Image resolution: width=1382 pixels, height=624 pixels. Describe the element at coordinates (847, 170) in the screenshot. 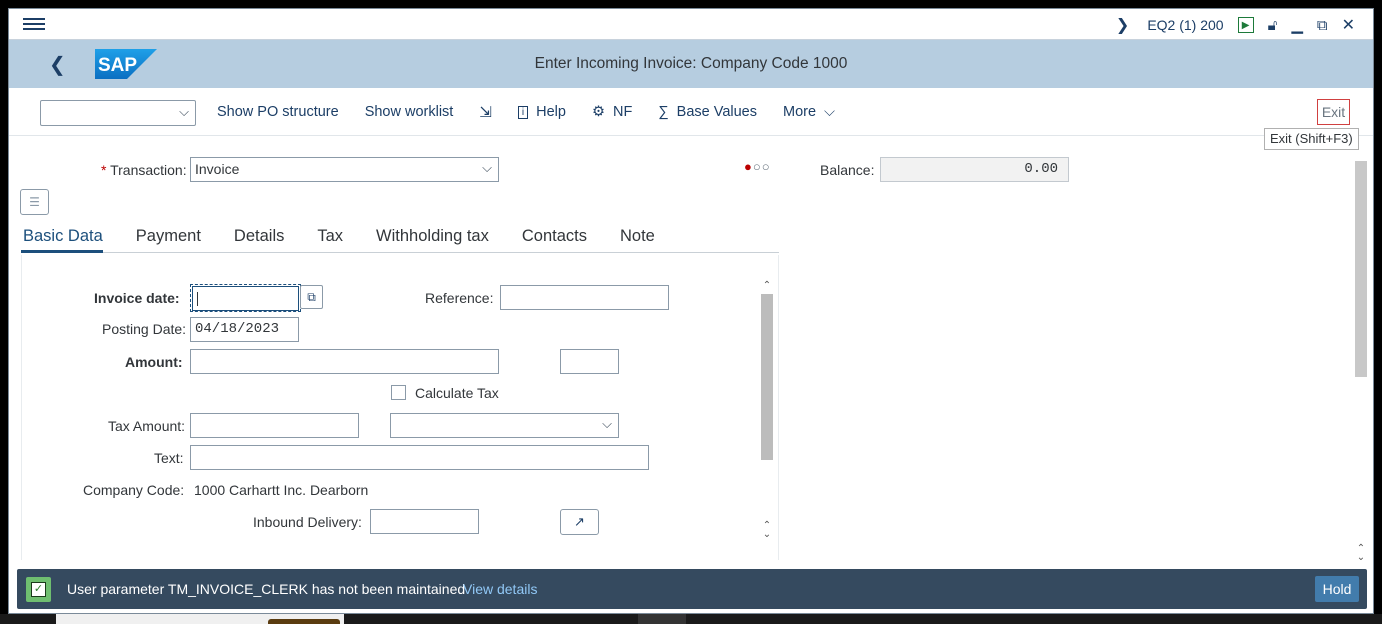

I see `balance-label: Balance:` at that location.